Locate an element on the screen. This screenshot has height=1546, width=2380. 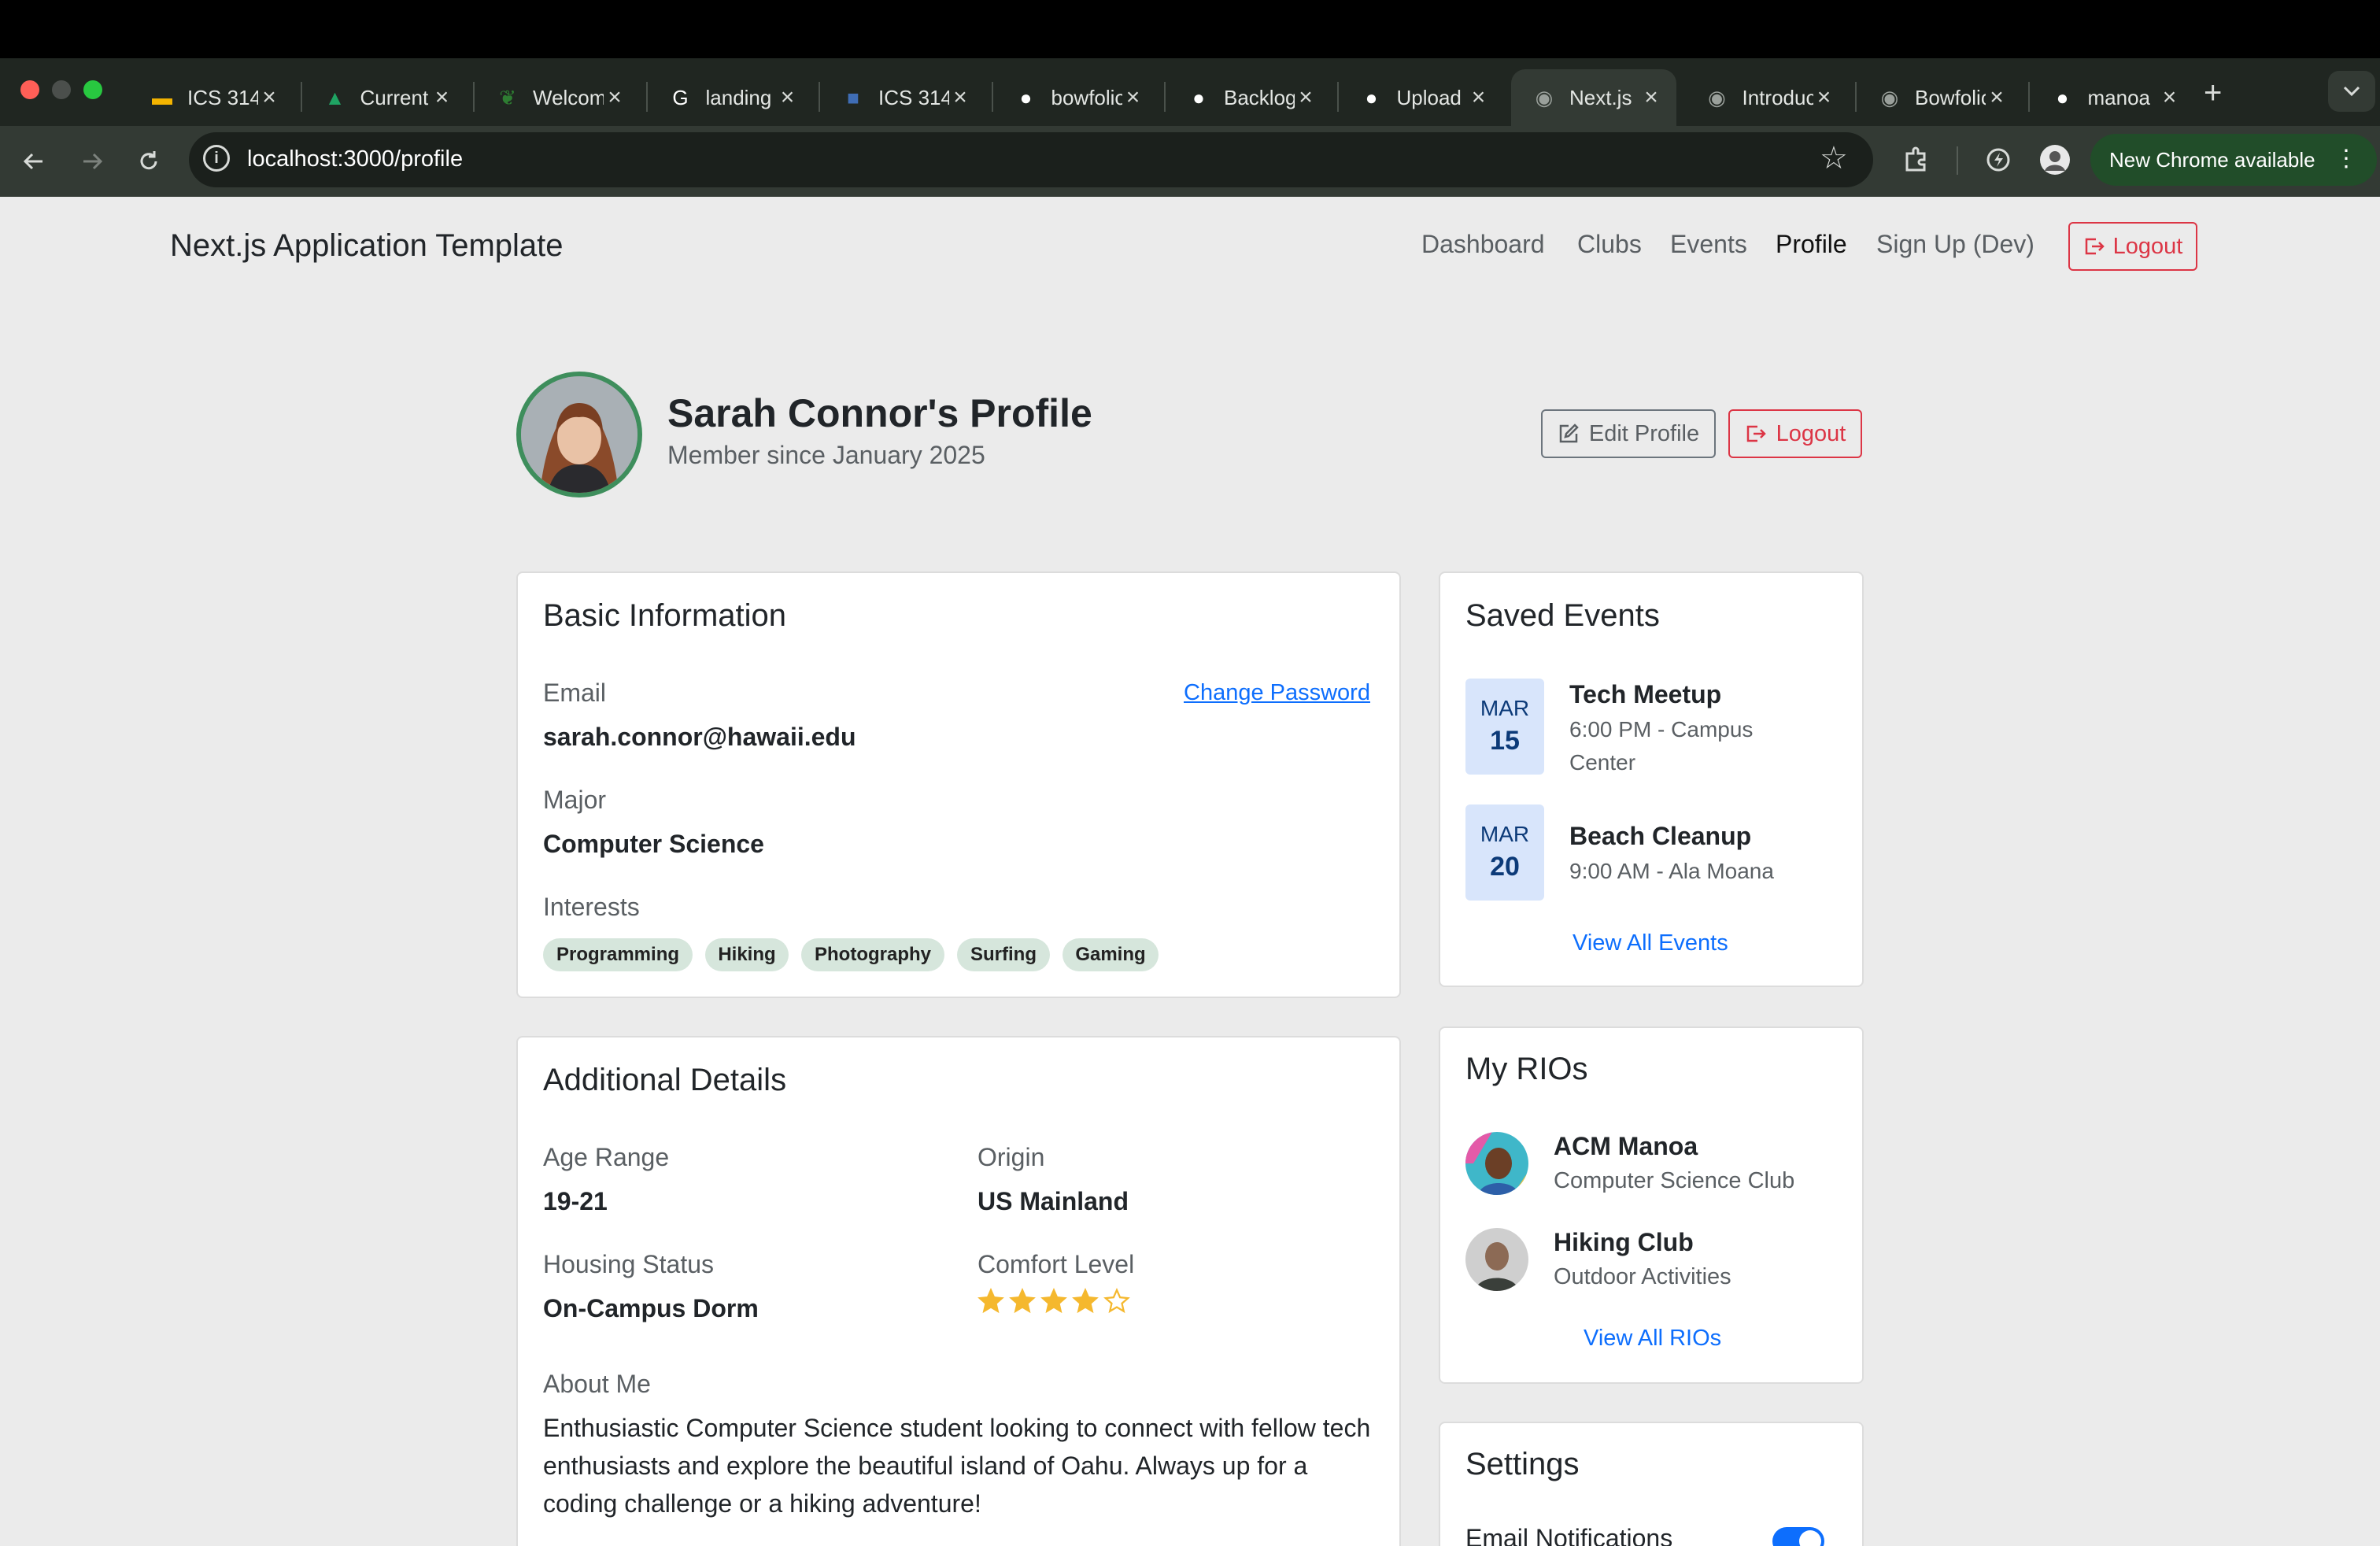
comfort-level-rating is located at coordinates (1054, 1301).